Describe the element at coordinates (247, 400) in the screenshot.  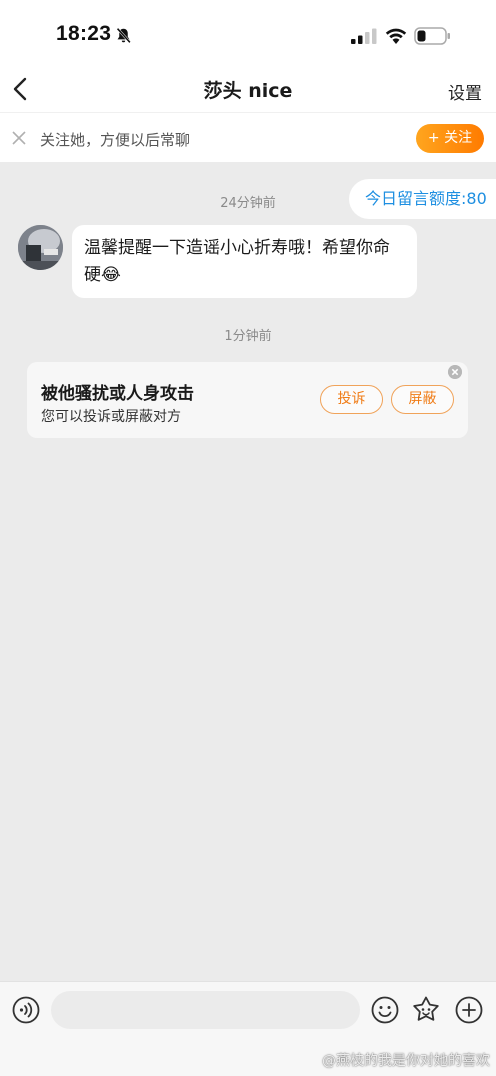
I see `harassment-report-card: 被他骚扰或人身攻击 您可以投诉或屏蔽对方 投诉 屏蔽` at that location.